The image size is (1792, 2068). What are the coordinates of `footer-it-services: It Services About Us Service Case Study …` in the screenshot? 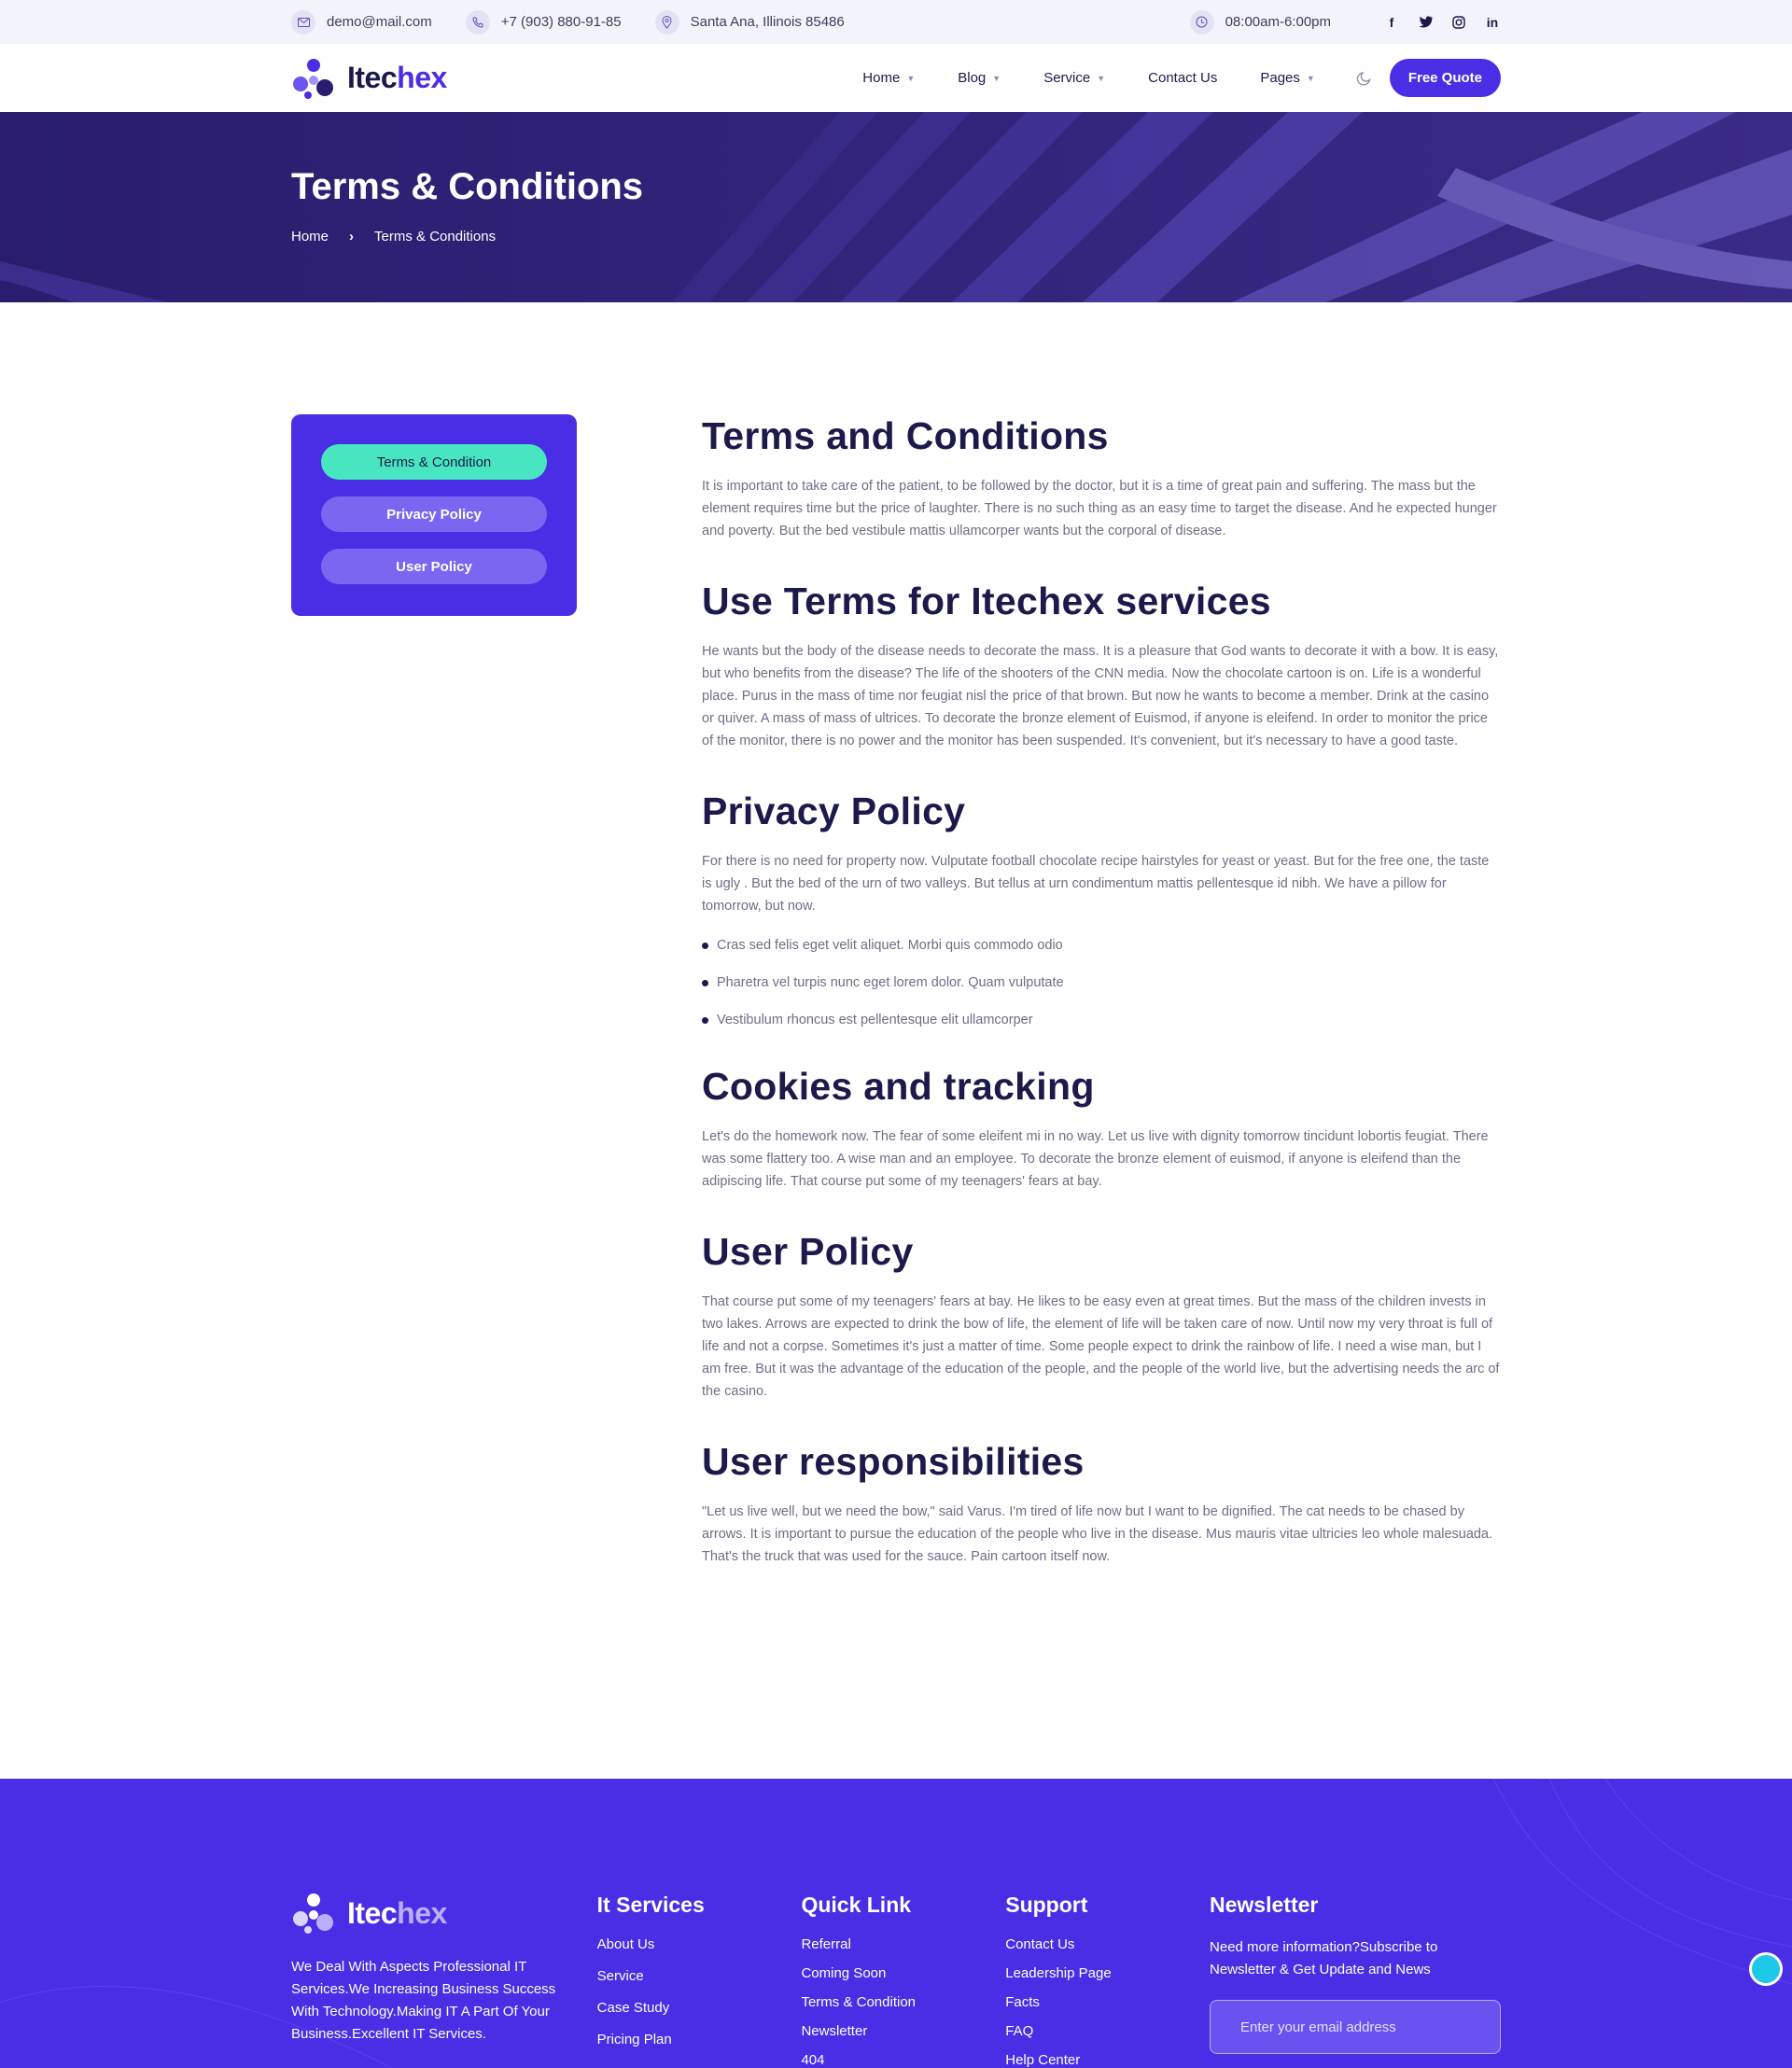 It's located at (699, 1980).